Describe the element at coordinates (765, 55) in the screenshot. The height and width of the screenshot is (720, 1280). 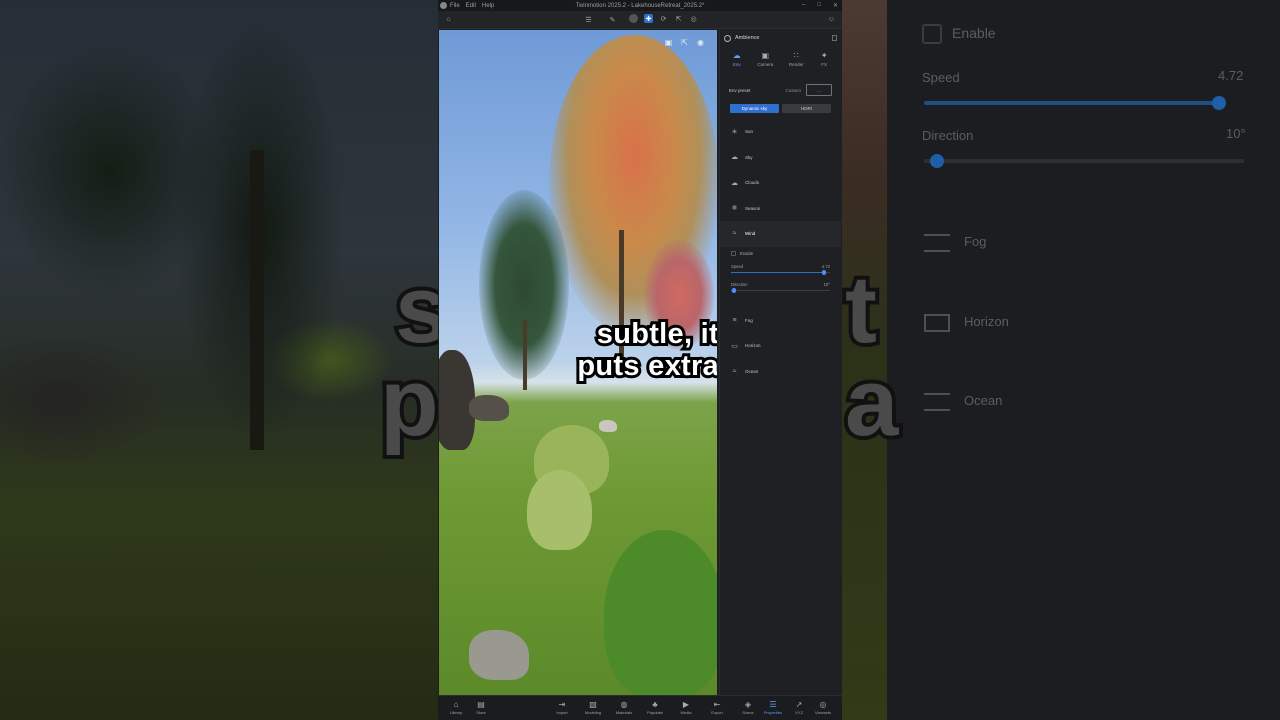
I see `video-camera-icon: ▣` at that location.